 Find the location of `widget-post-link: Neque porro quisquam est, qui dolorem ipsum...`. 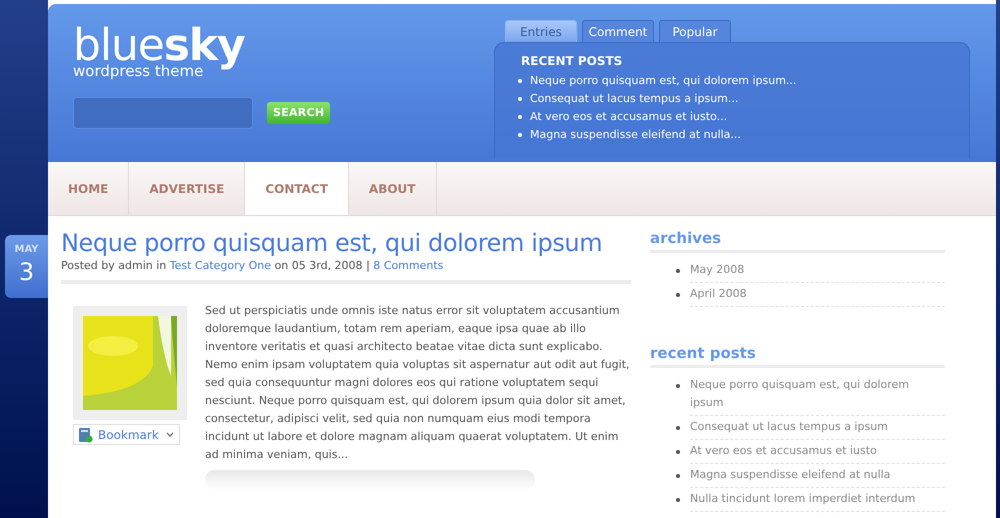

widget-post-link: Neque porro quisquam est, qui dolorem ipsum... is located at coordinates (663, 80).